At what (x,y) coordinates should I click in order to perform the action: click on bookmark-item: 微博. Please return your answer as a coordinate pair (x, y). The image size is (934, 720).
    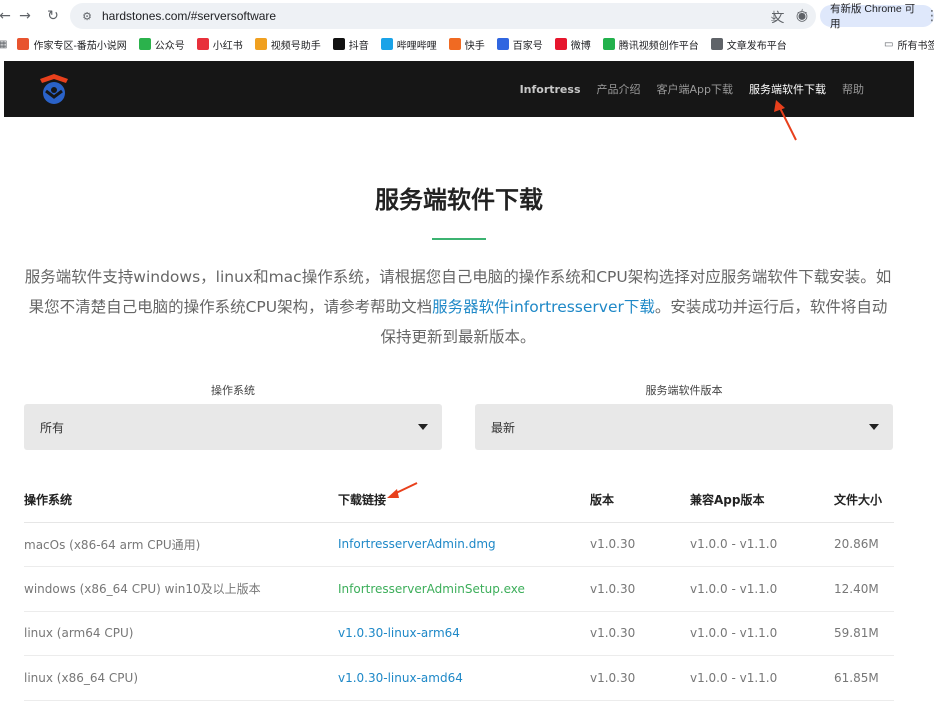
    Looking at the image, I should click on (572, 44).